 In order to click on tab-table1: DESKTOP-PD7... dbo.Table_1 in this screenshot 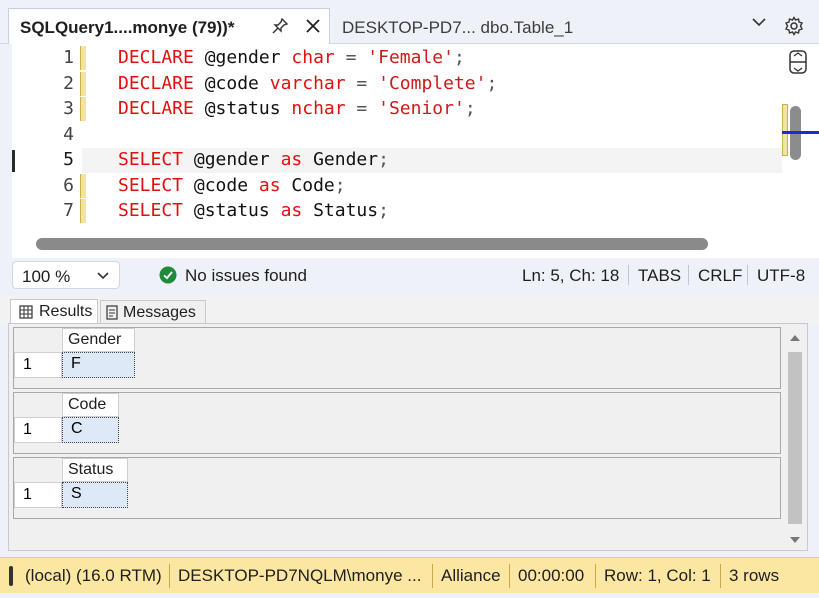, I will do `click(532, 26)`.